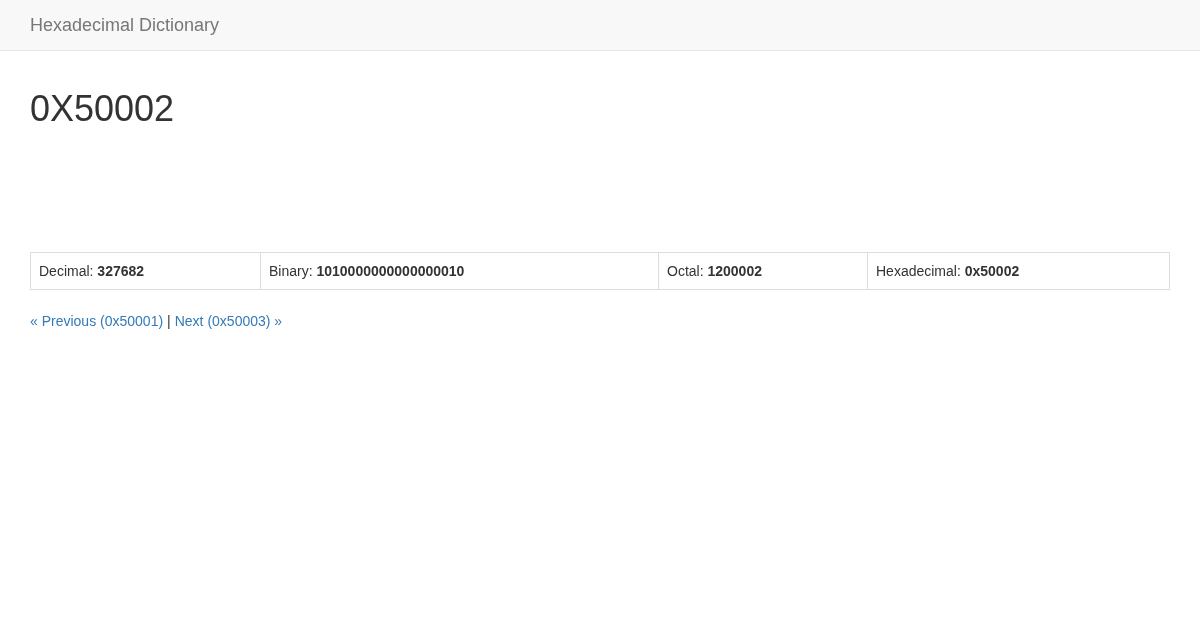  I want to click on table-cell: Decimal: 327682, so click(145, 271).